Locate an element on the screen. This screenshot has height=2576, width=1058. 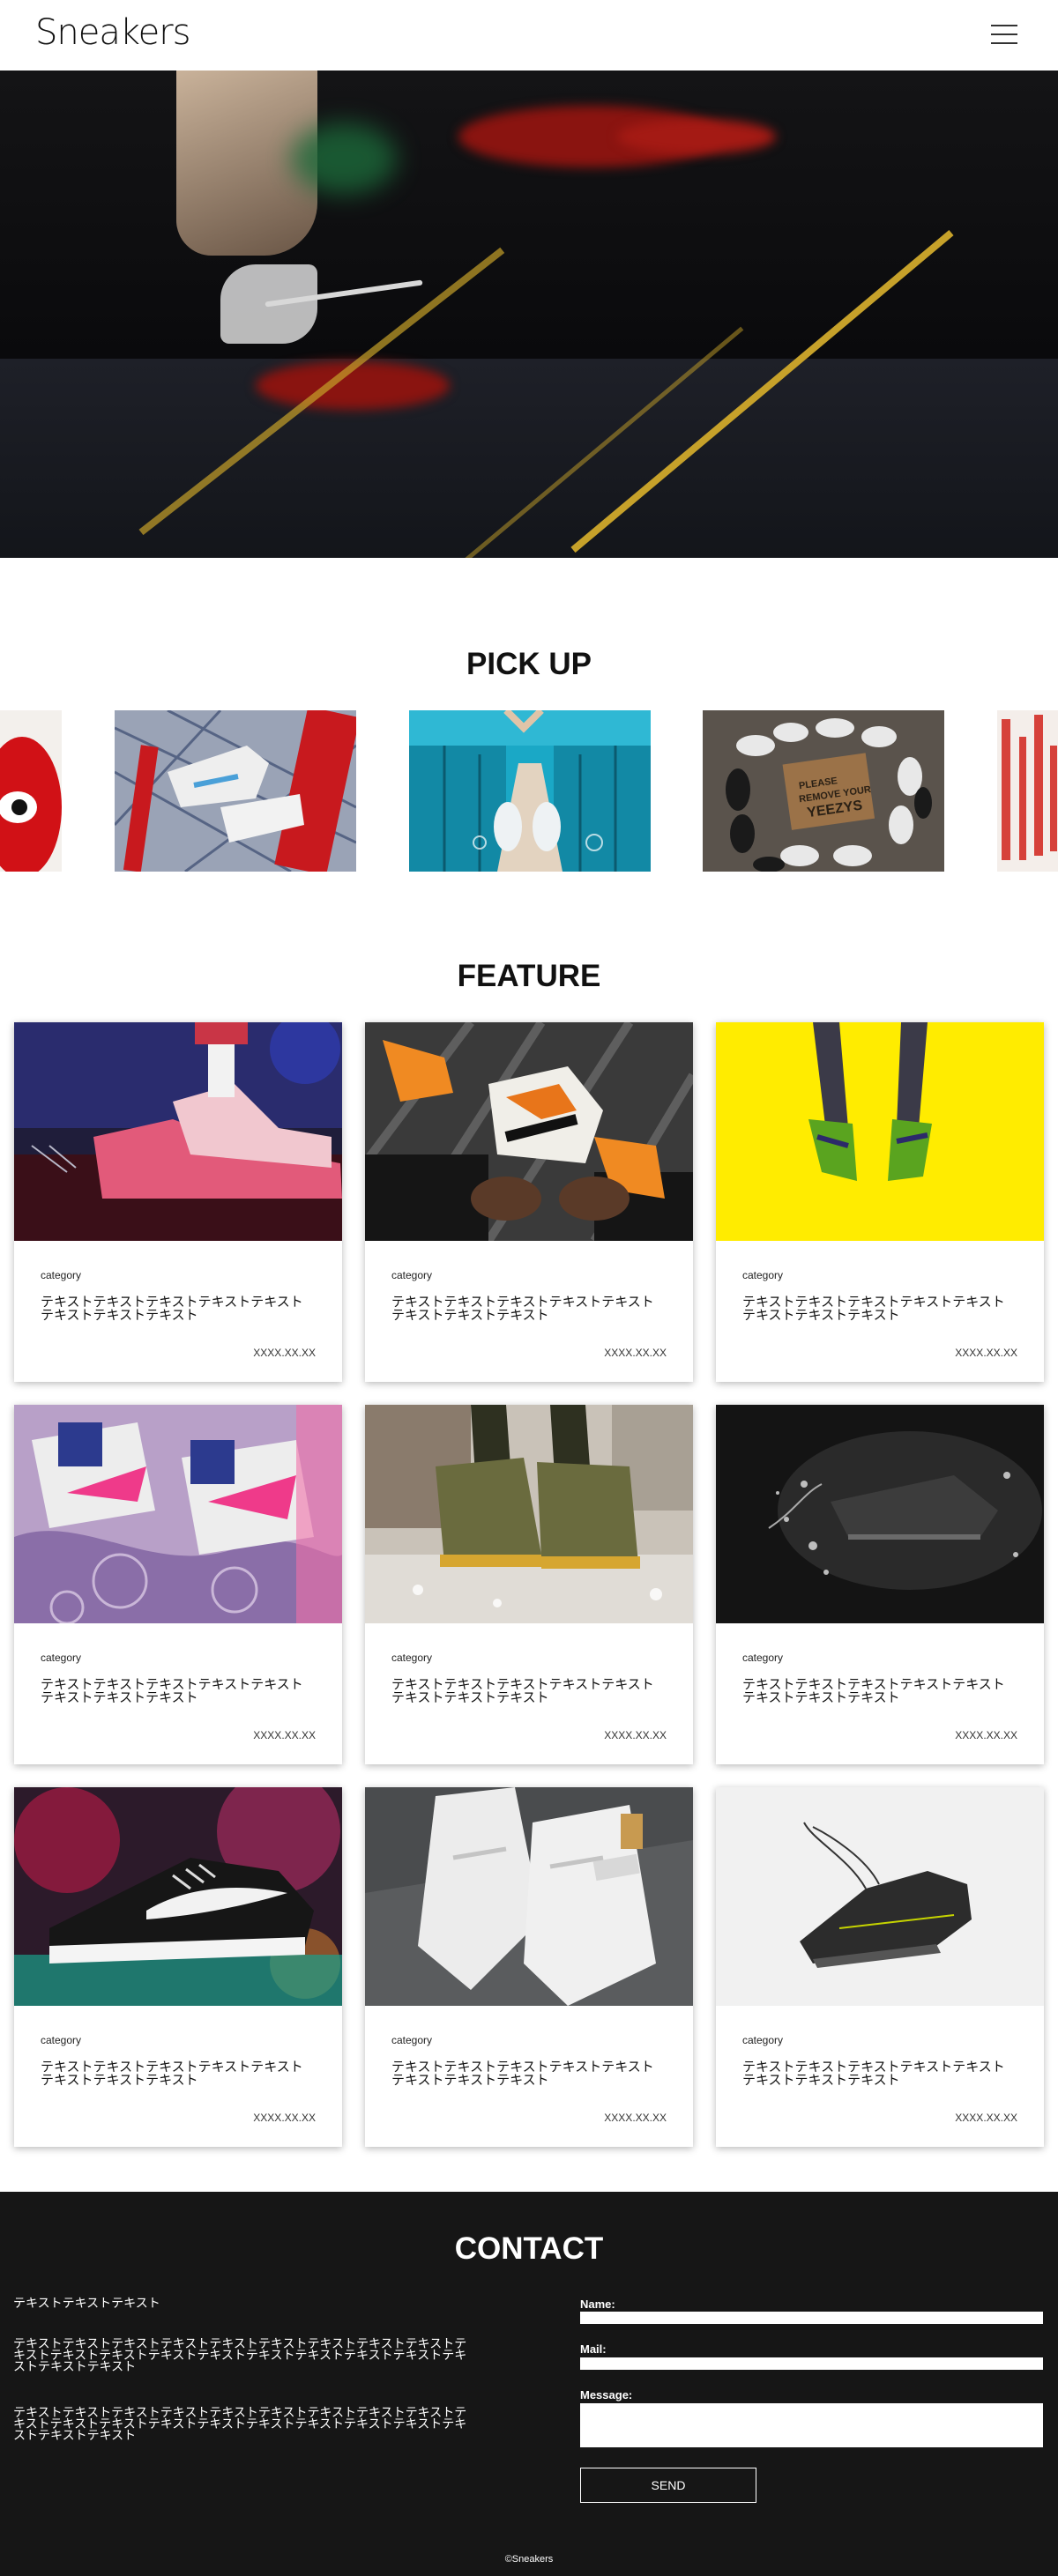
mail-label: Mail: is located at coordinates (593, 2349).